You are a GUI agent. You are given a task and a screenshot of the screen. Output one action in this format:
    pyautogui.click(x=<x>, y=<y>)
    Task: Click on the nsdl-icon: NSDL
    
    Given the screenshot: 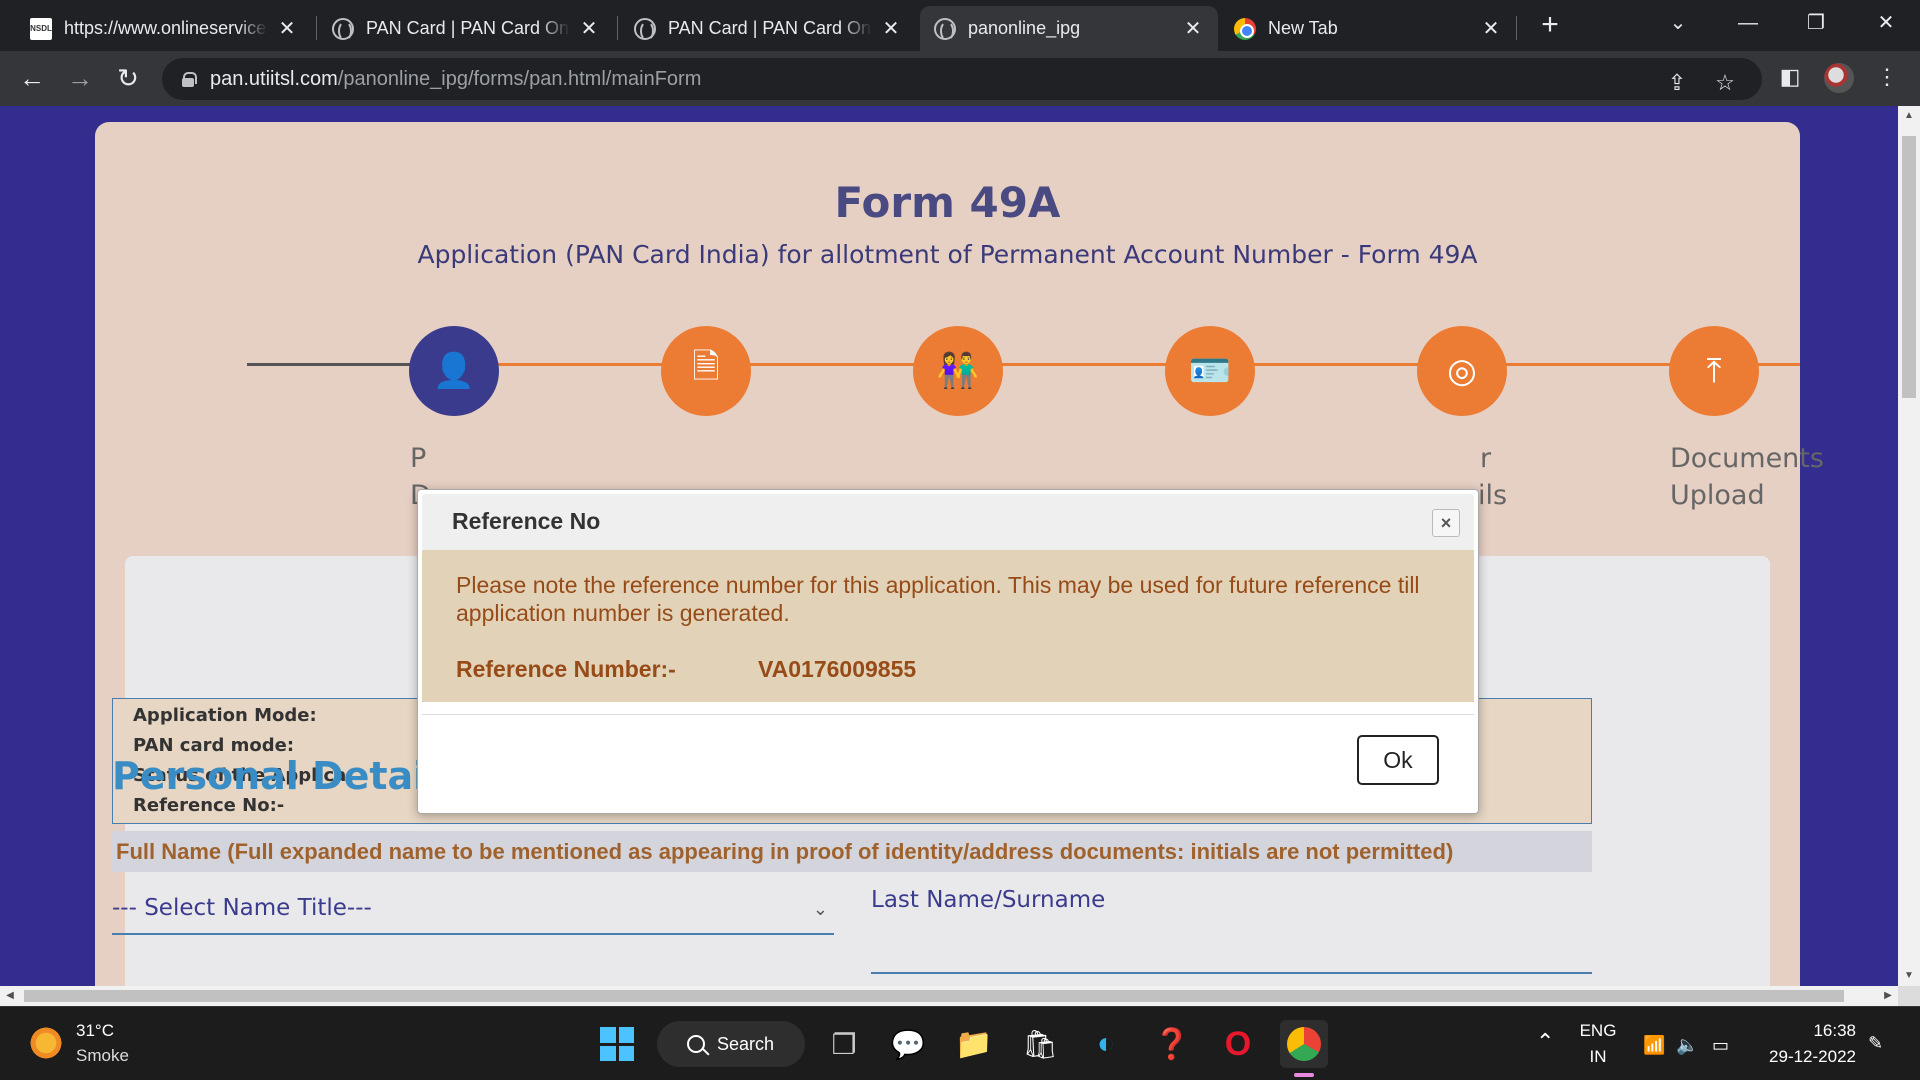 What is the action you would take?
    pyautogui.click(x=41, y=28)
    